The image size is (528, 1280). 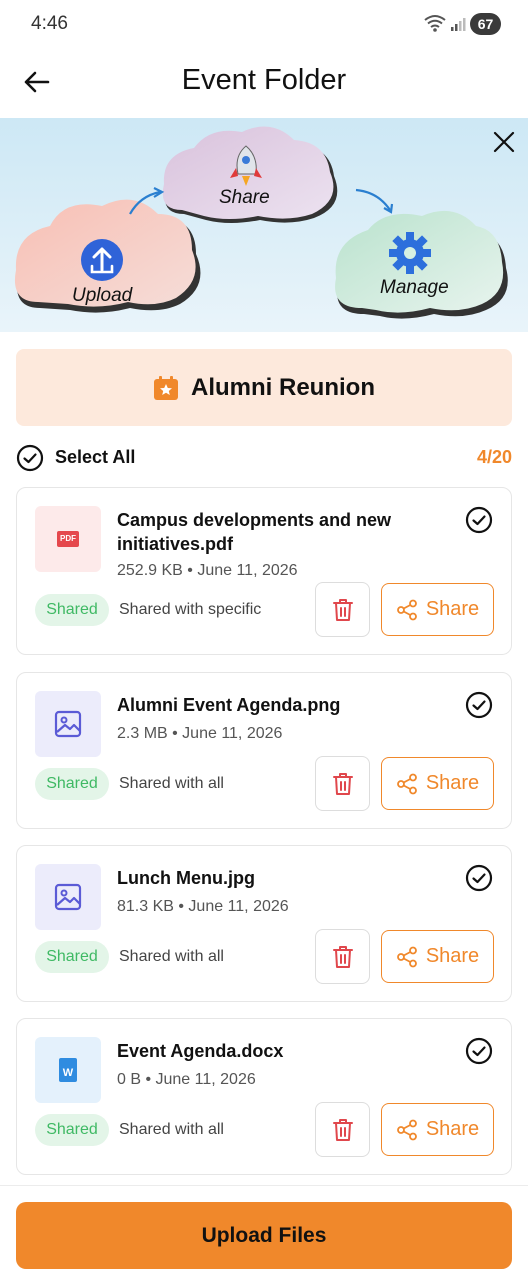 What do you see at coordinates (49, 23) in the screenshot?
I see `status-time: 4:46` at bounding box center [49, 23].